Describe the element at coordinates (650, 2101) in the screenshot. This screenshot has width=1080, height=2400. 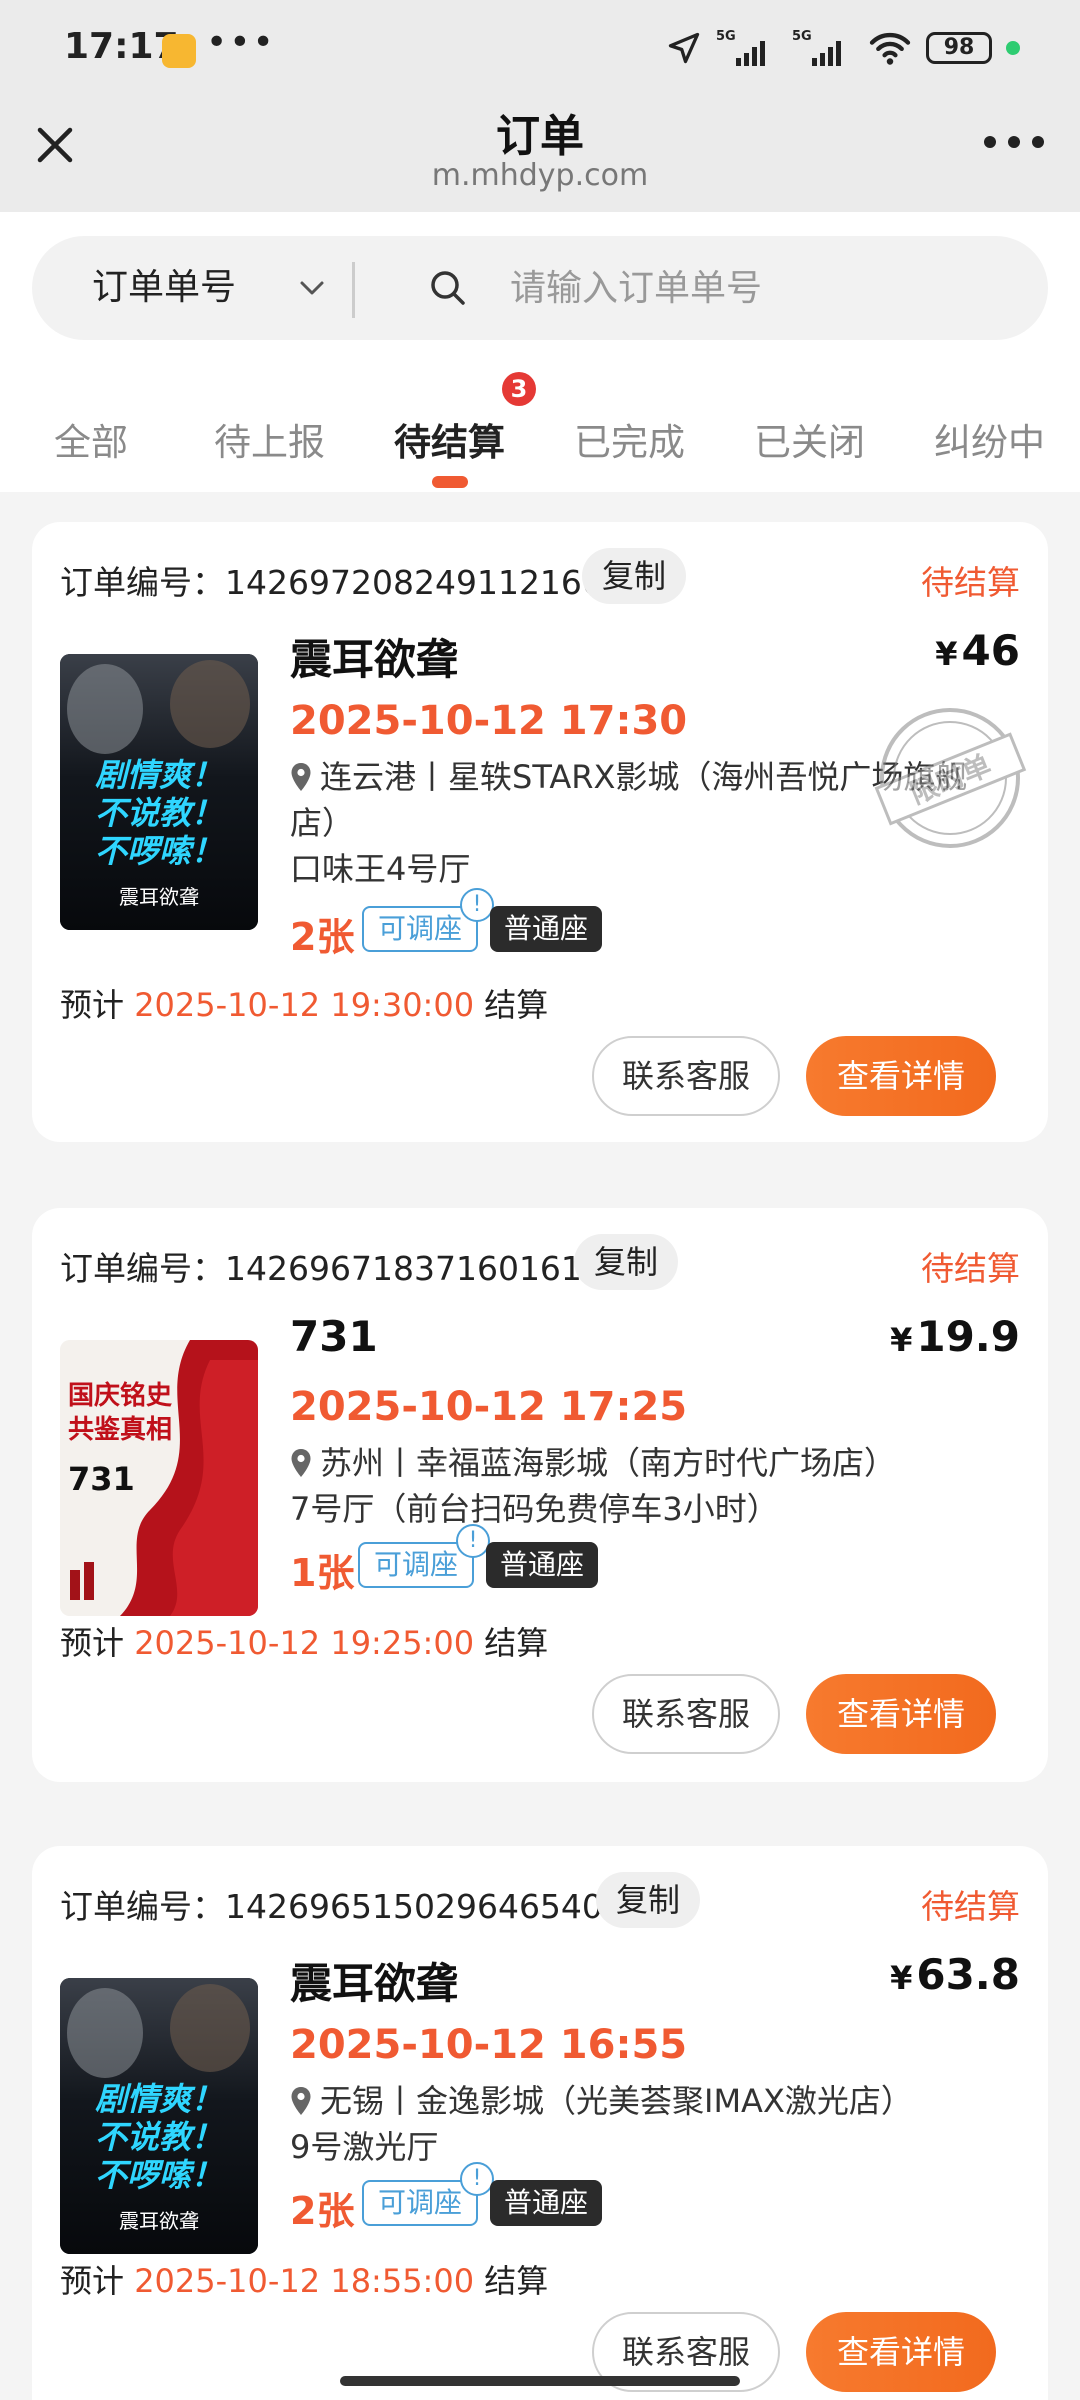
I see `cinema-address: 无锡丨金逸影城（光美荟聚IMAX激光店）` at that location.